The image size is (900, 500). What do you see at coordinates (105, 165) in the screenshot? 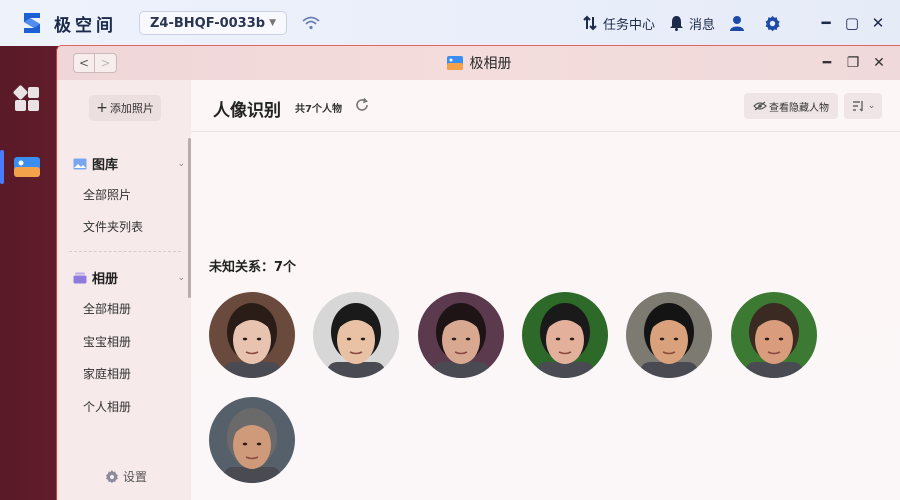
I see `gallery-group-label: 图库` at bounding box center [105, 165].